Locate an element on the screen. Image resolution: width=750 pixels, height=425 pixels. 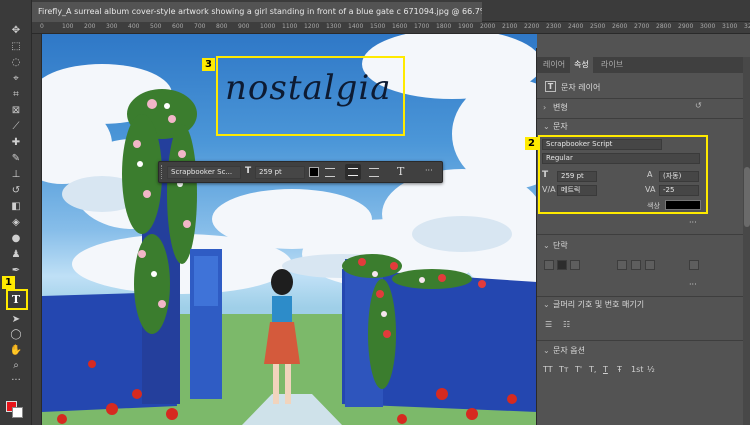
ruler-label: 2500 is located at coordinates (598, 26).